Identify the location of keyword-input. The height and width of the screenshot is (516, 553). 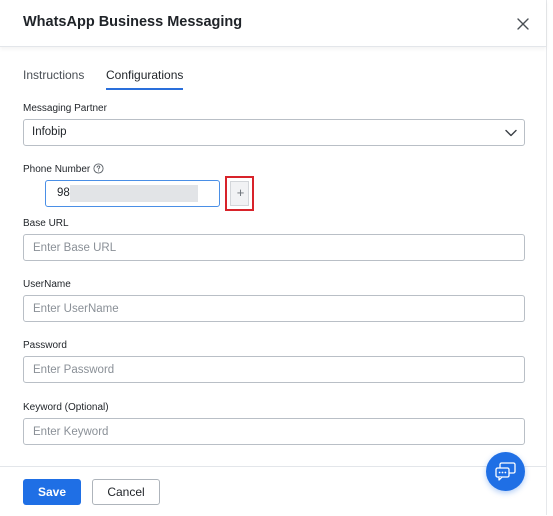
(273, 431).